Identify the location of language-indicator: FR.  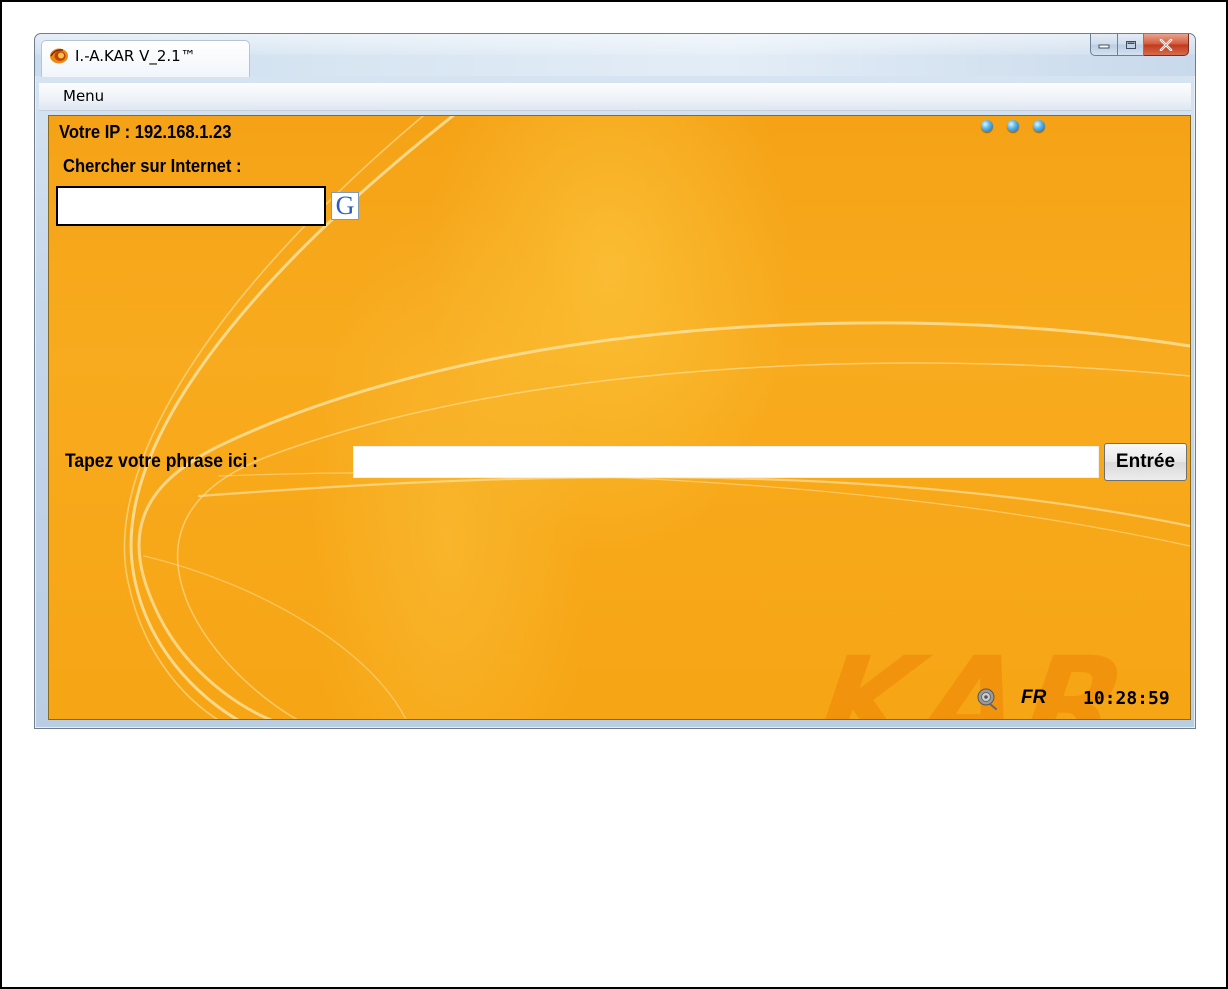
(1033, 698).